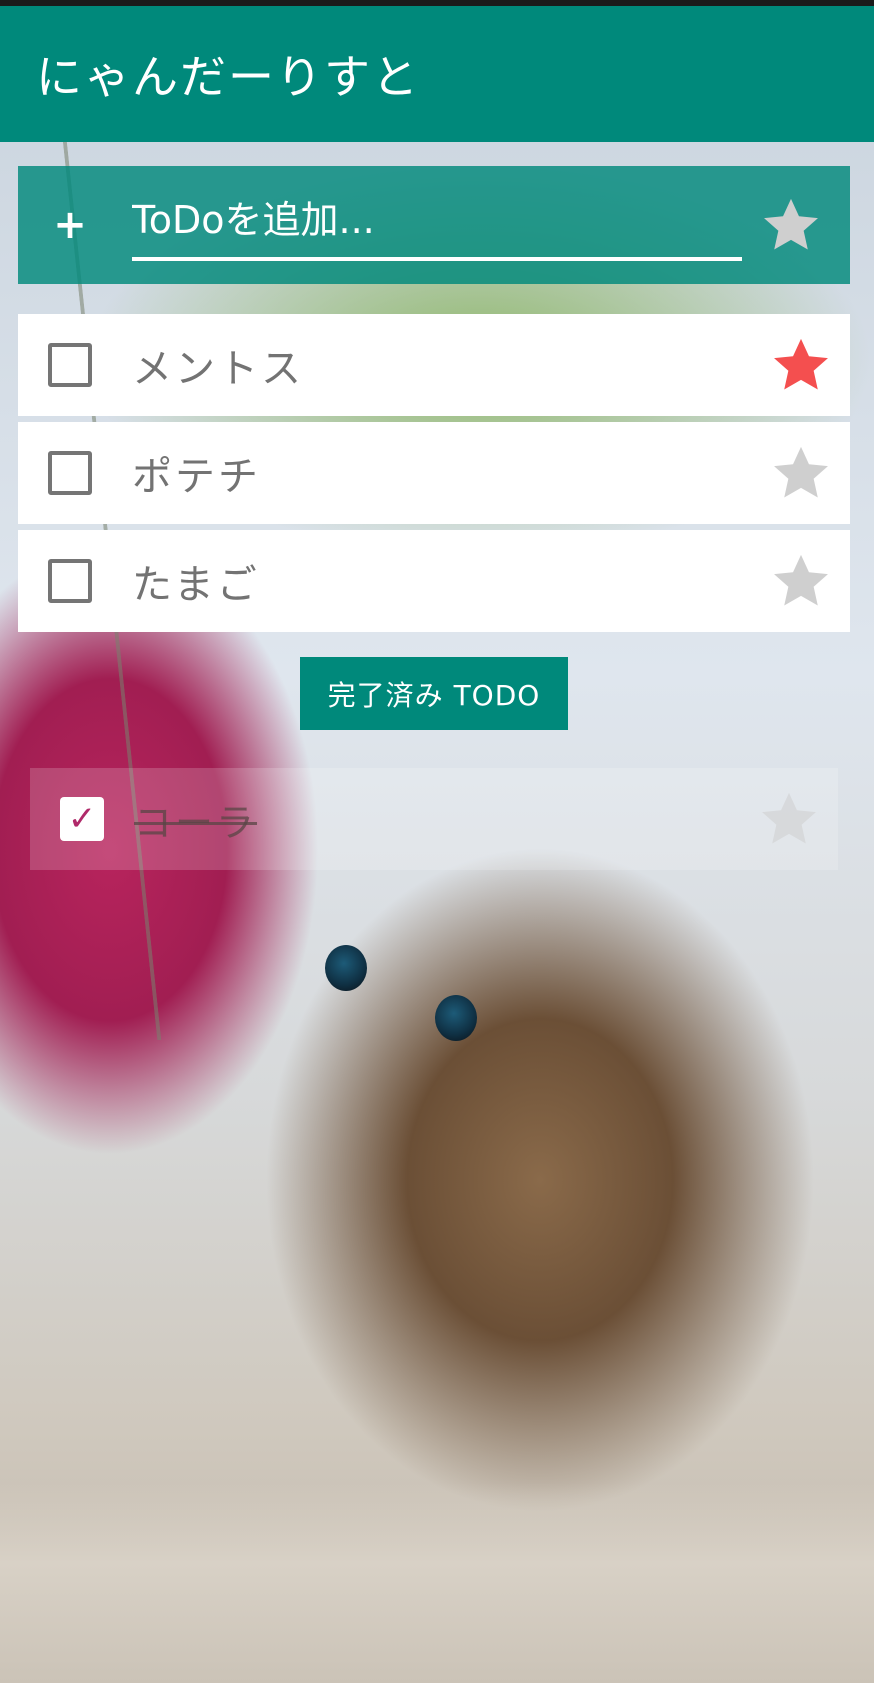 This screenshot has height=1683, width=874. Describe the element at coordinates (196, 477) in the screenshot. I see `todo-label: ポテチ` at that location.